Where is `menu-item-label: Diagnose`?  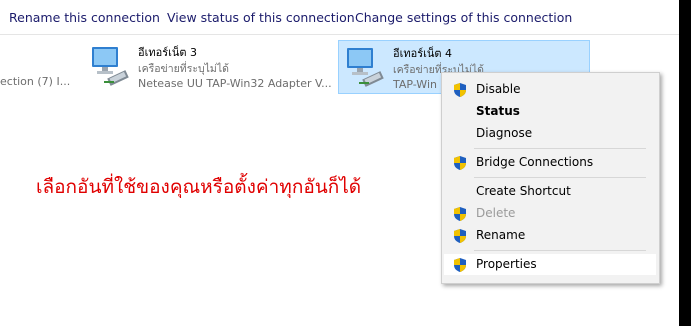 menu-item-label: Diagnose is located at coordinates (504, 133).